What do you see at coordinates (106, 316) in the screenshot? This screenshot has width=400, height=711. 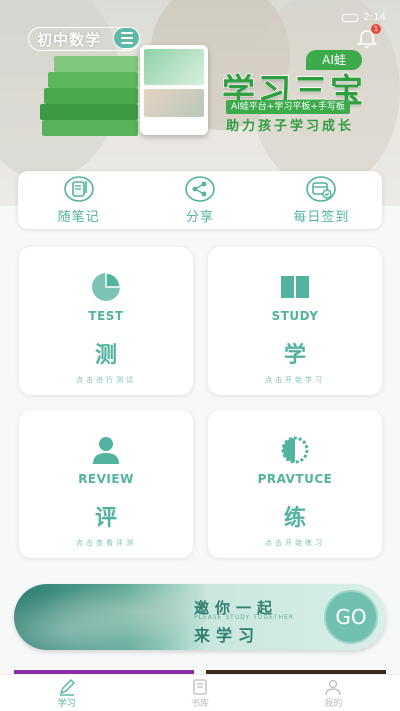 I see `test-title-en: TEST` at bounding box center [106, 316].